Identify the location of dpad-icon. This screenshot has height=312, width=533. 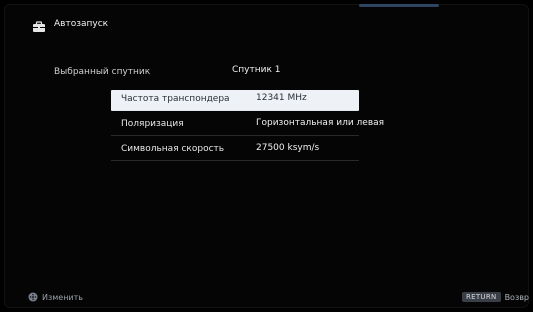
(33, 297).